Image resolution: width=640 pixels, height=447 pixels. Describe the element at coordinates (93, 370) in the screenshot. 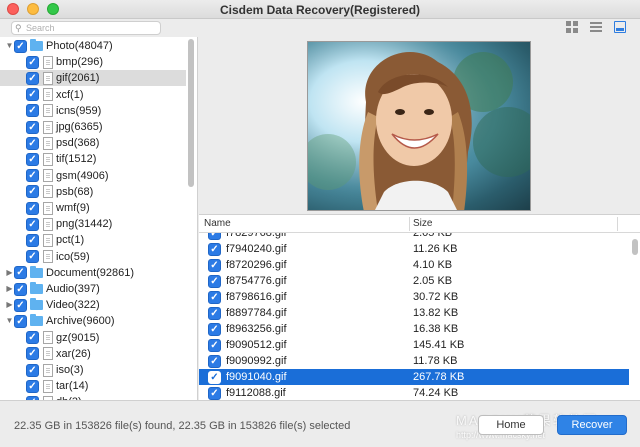

I see `tree-file-type-item: ✓ iso(3)` at that location.